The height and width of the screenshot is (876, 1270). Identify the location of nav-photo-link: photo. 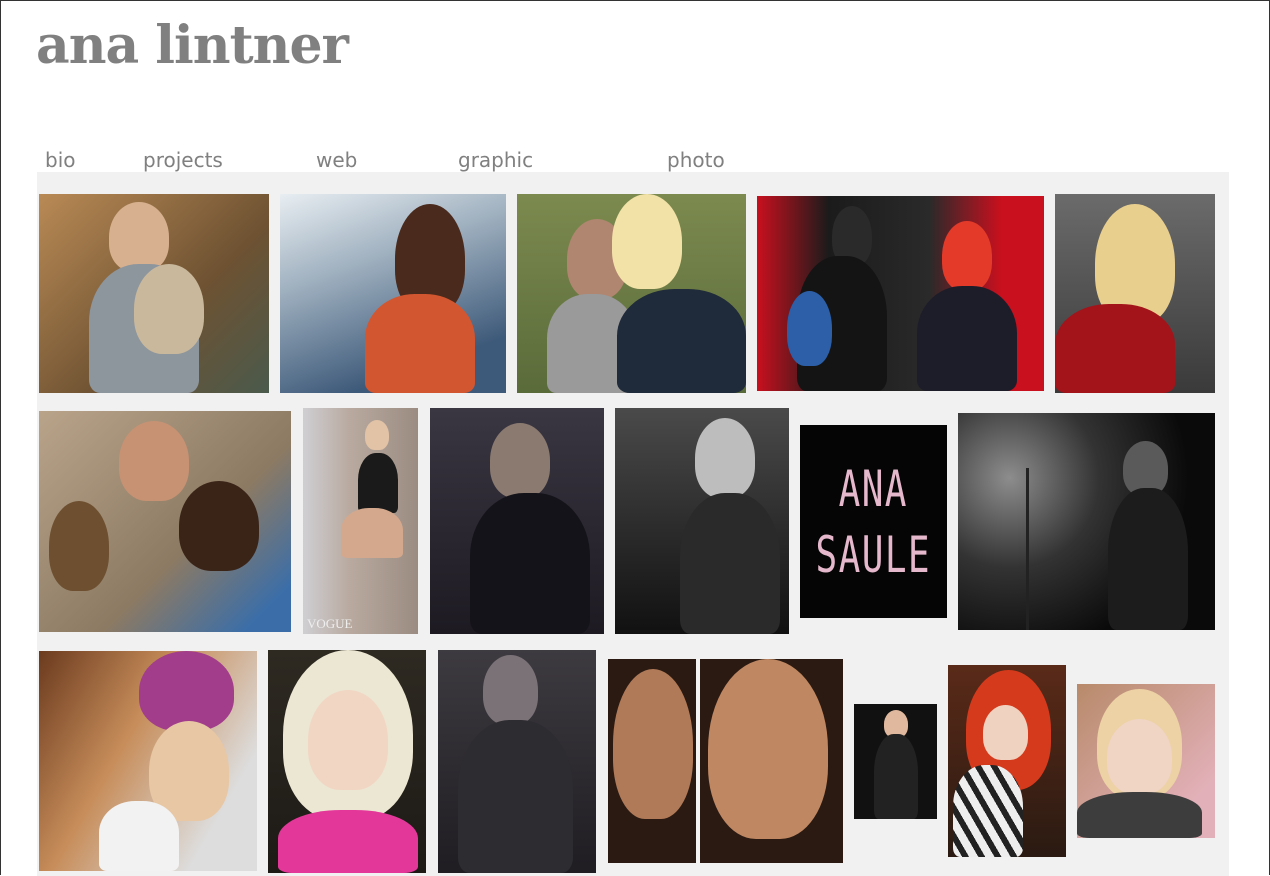
(696, 160).